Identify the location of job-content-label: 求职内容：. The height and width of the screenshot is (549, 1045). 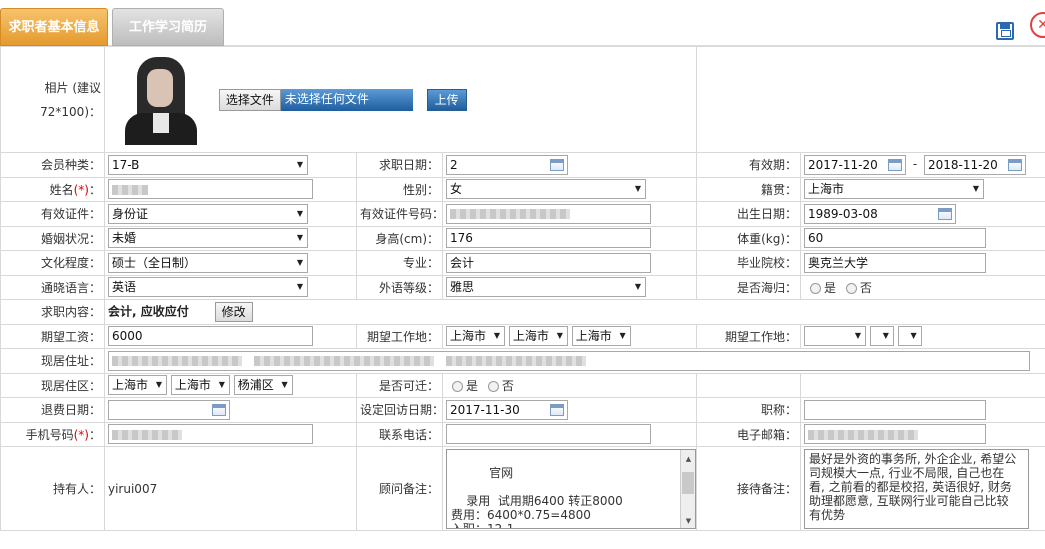
(52, 312).